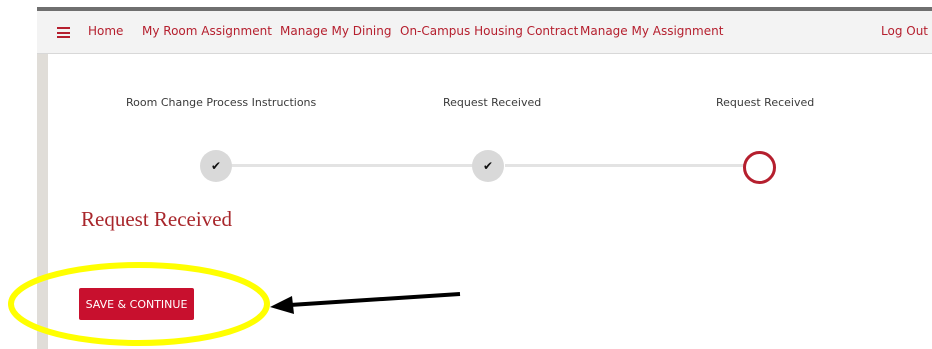 This screenshot has width=932, height=349. Describe the element at coordinates (157, 219) in the screenshot. I see `page-title: Request Received` at that location.